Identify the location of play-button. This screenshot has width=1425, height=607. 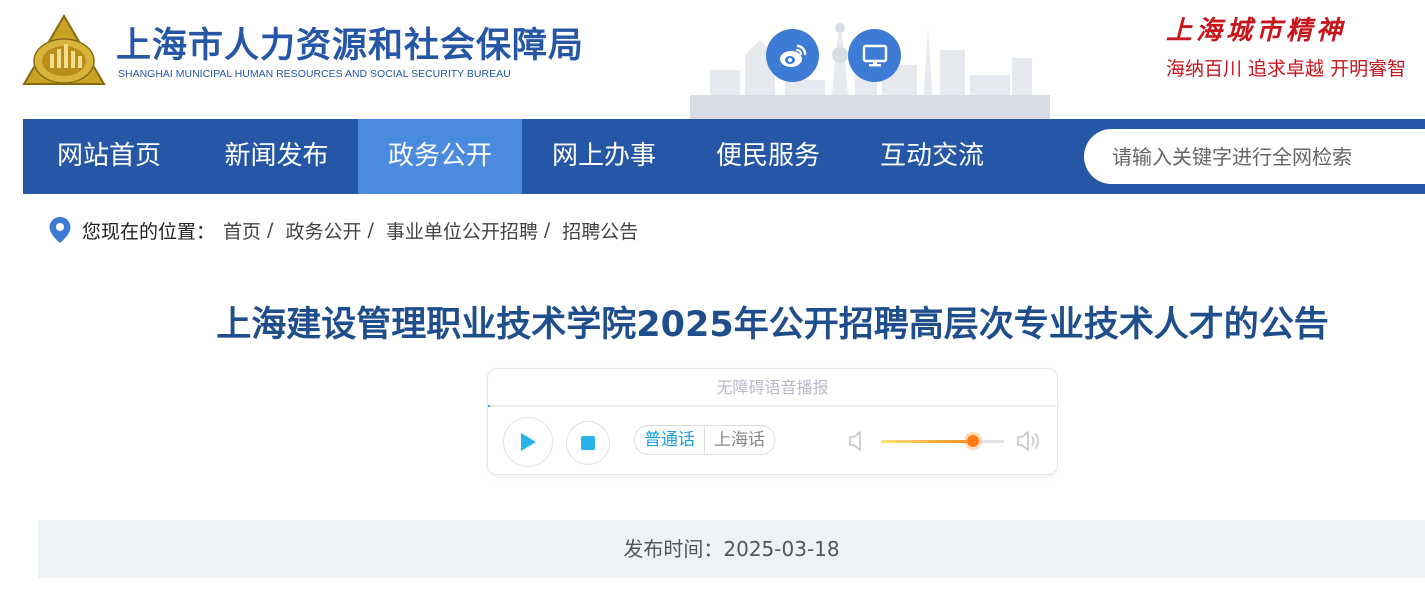
(528, 442).